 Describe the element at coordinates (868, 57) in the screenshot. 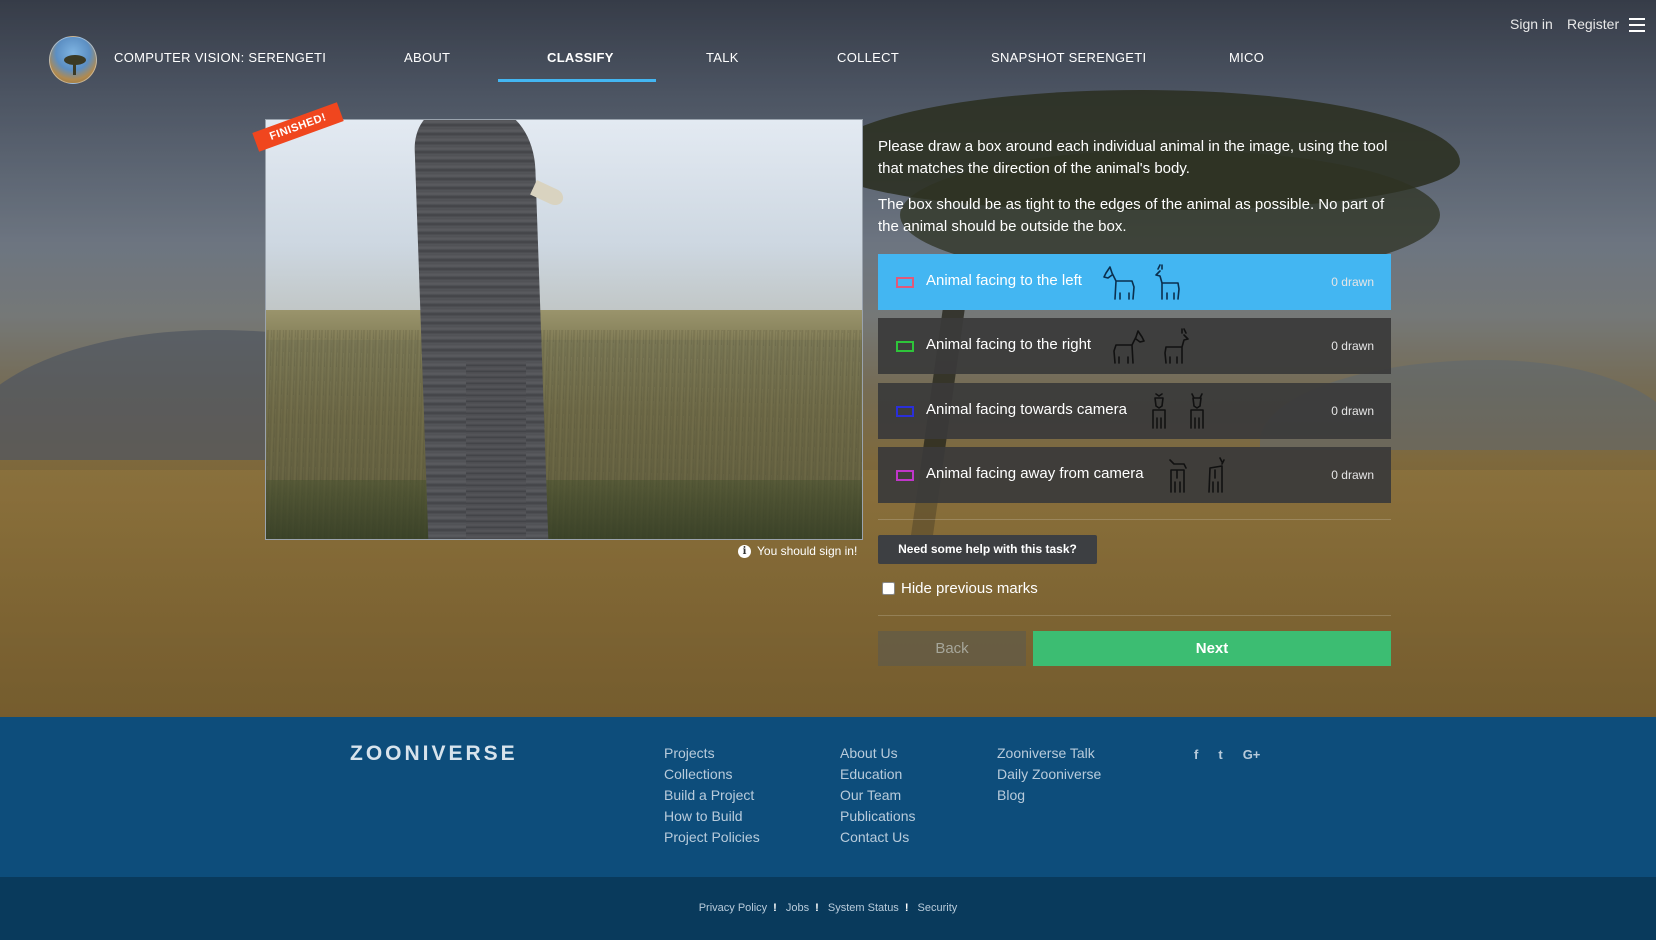

I see `tab-collect: COLLECT` at that location.